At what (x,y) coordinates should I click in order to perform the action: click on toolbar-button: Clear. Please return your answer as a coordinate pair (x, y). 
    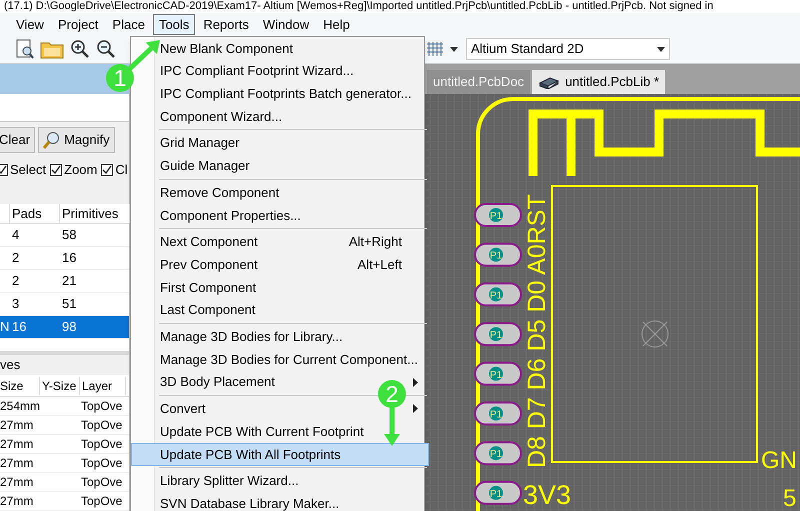
    Looking at the image, I should click on (18, 140).